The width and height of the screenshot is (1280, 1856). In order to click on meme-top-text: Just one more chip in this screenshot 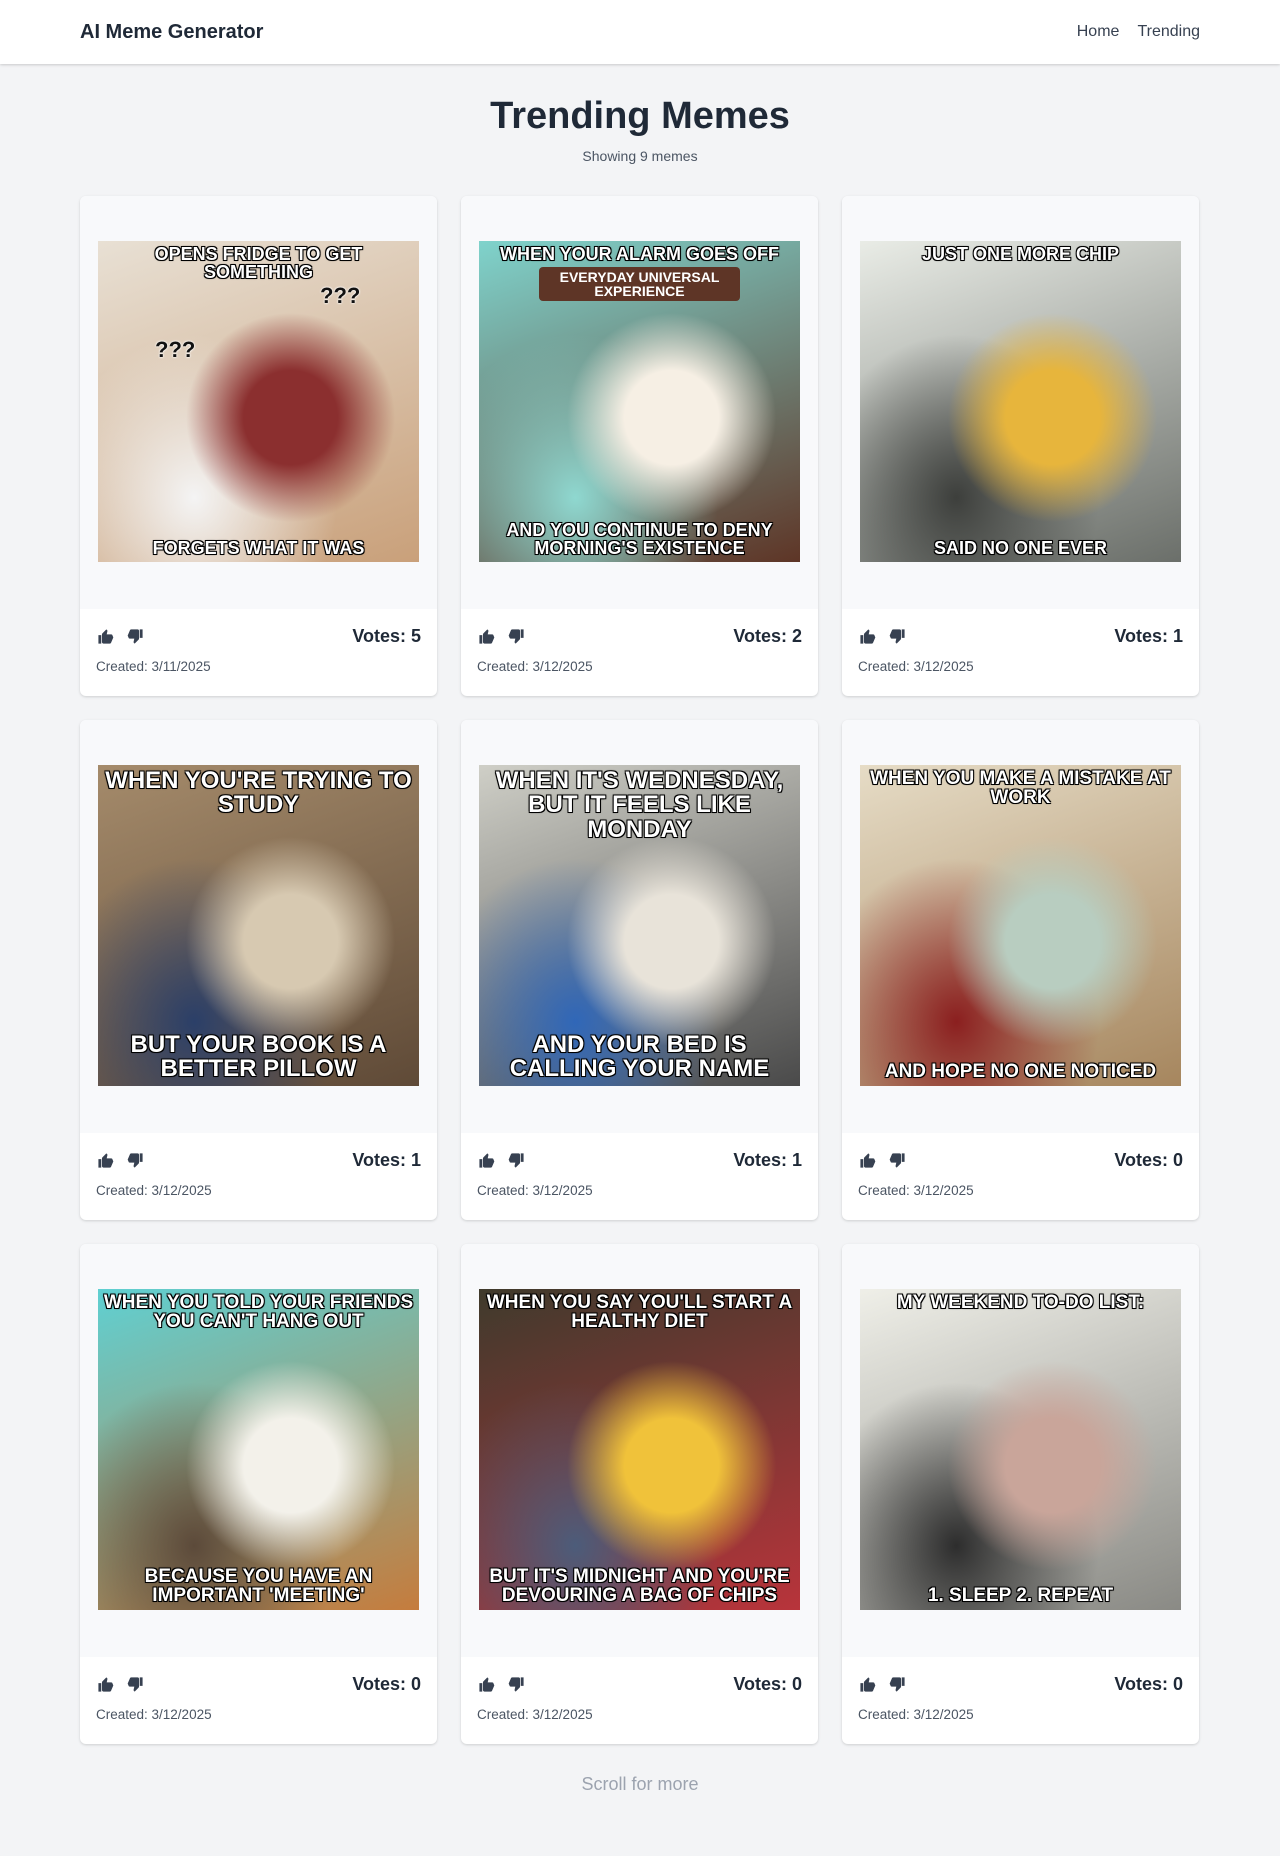, I will do `click(1020, 253)`.